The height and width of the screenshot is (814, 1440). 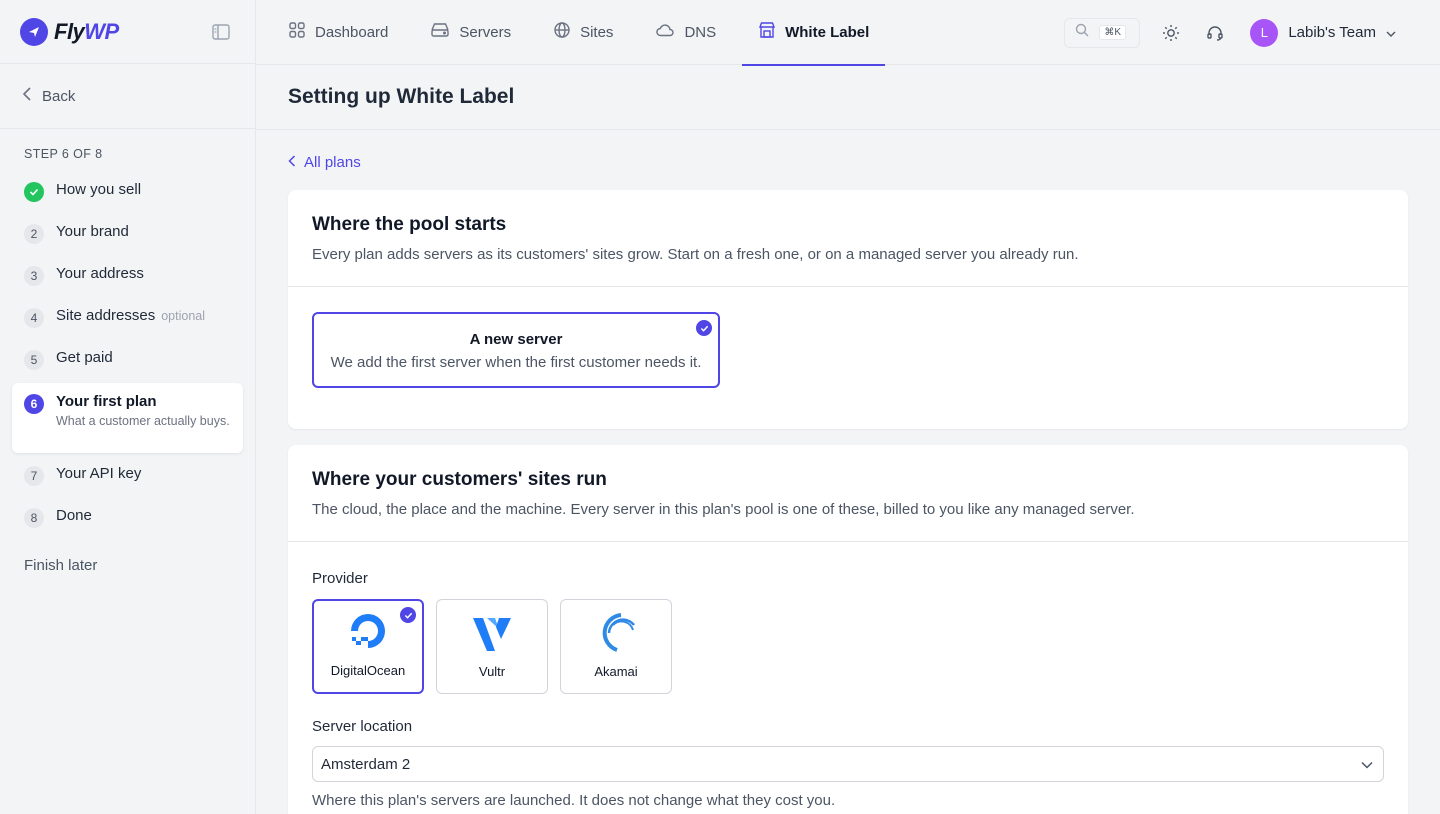 I want to click on nav-label: Dashboard, so click(x=352, y=32).